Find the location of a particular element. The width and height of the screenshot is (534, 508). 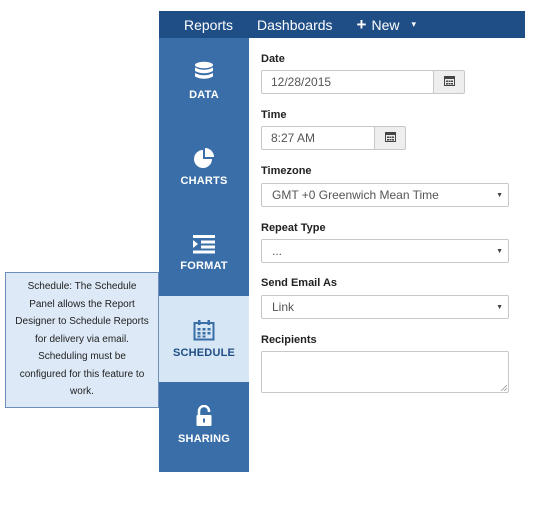

top-nav-bar: Reports Dashboards + New ▾ is located at coordinates (342, 24).